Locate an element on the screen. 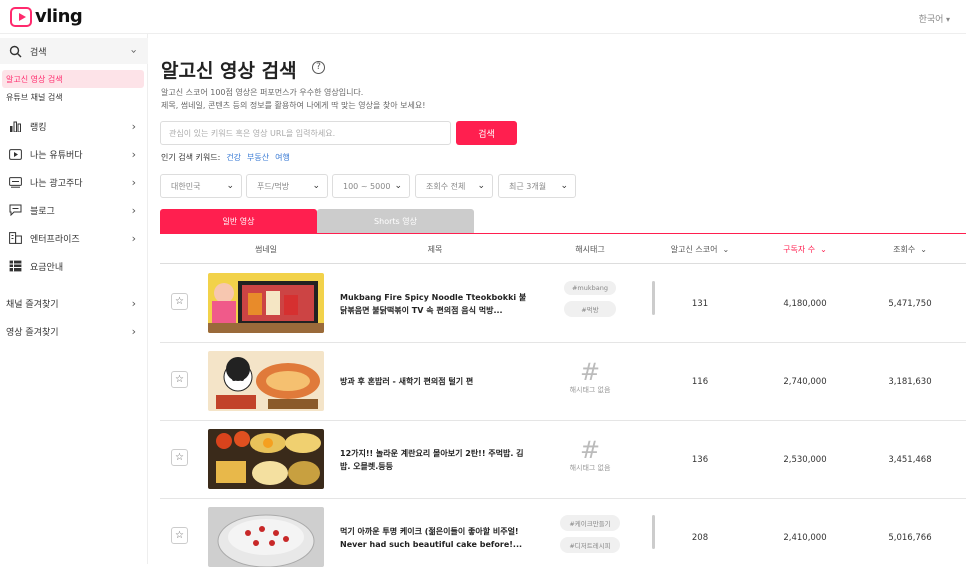 This screenshot has width=966, height=577. sidebar-sub-video-search: 알고신 영상 검색 is located at coordinates (73, 79).